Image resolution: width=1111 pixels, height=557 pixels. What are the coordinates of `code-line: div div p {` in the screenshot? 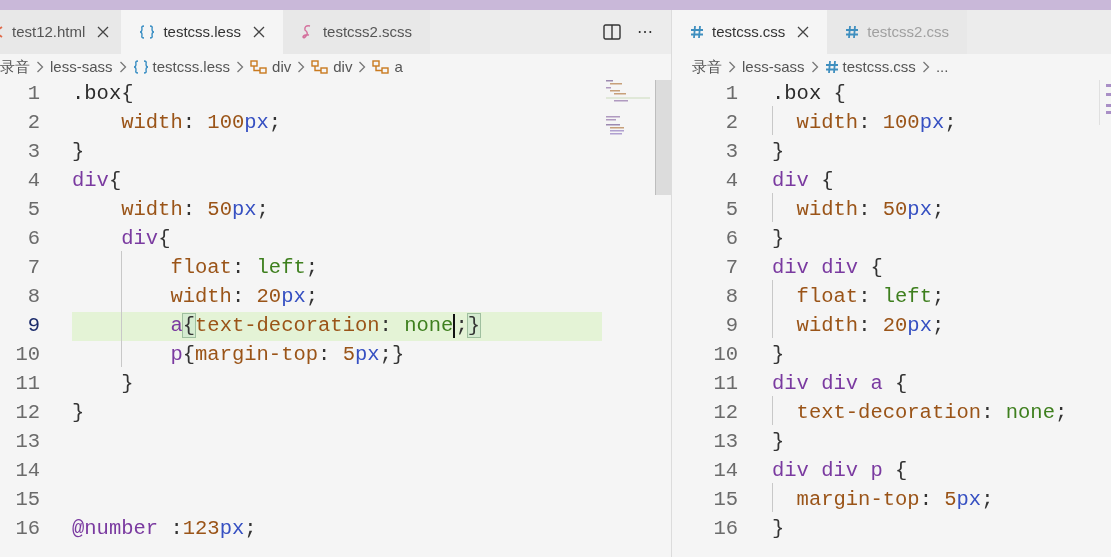 It's located at (840, 471).